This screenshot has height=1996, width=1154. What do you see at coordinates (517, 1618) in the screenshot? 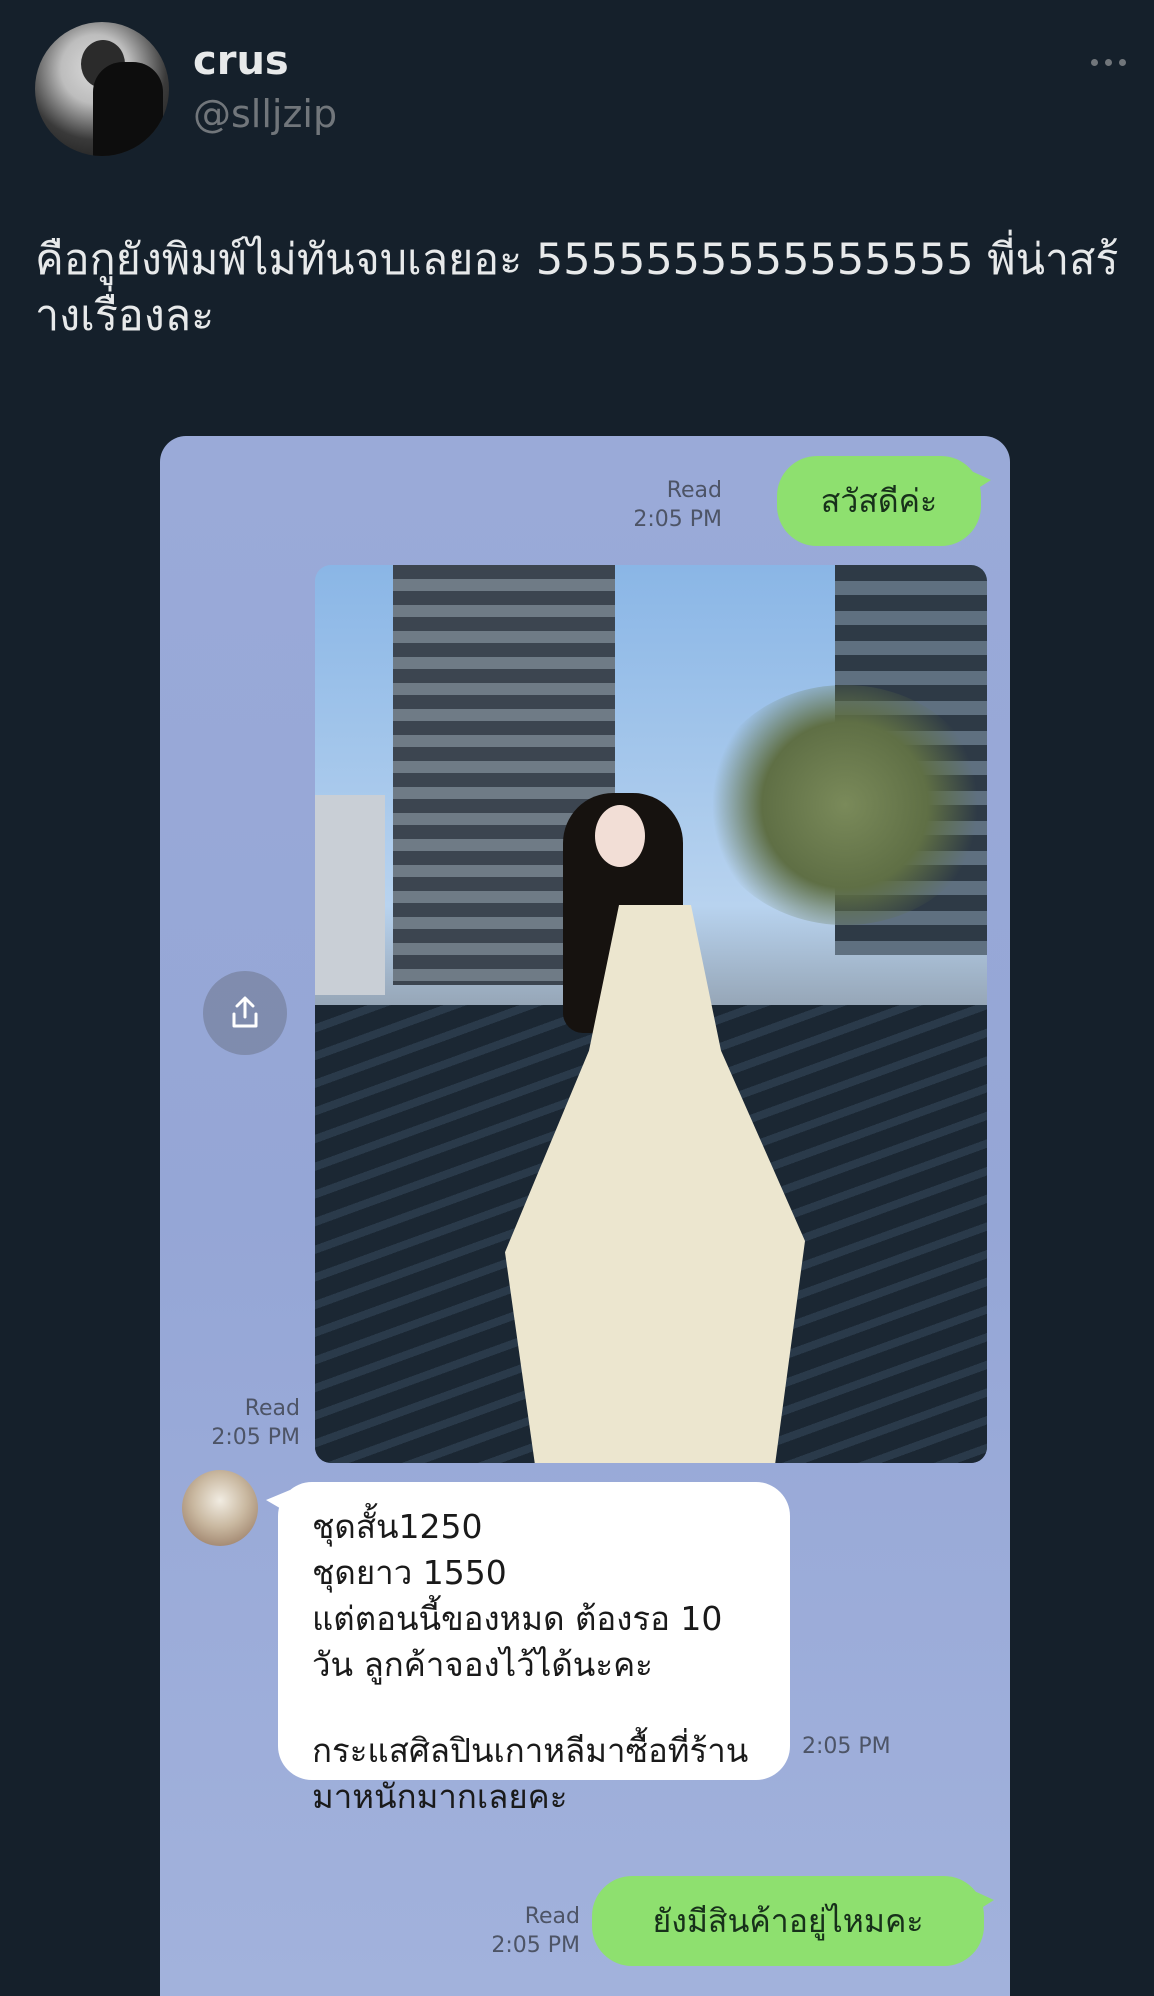
I see `message-line: แต่ตอนนี้ของหมด ต้องรอ 10` at bounding box center [517, 1618].